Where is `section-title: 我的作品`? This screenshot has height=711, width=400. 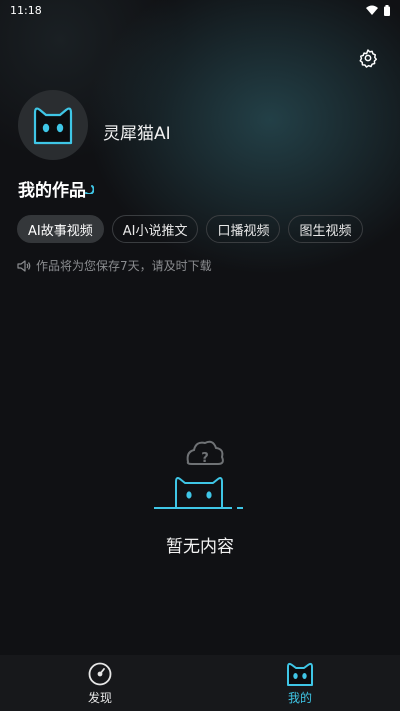 section-title: 我的作品 is located at coordinates (52, 191).